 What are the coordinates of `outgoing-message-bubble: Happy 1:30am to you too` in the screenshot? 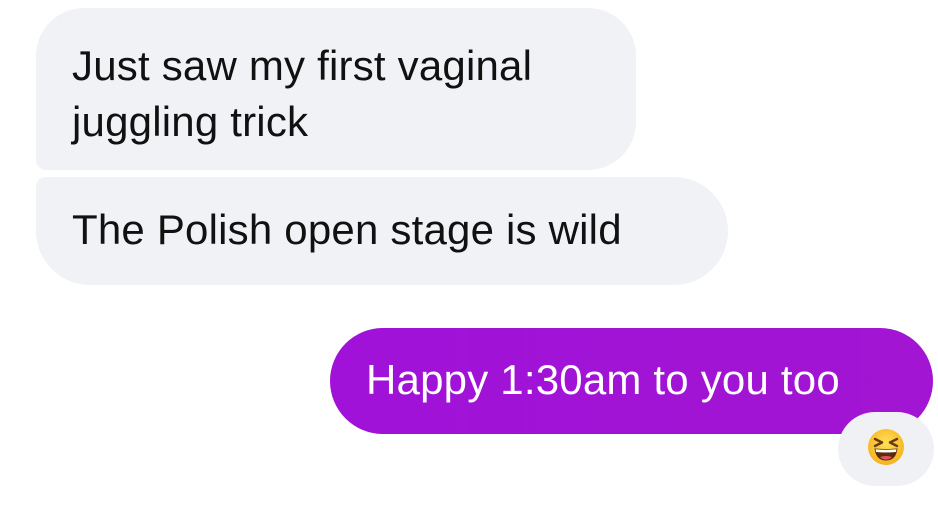 It's located at (631, 381).